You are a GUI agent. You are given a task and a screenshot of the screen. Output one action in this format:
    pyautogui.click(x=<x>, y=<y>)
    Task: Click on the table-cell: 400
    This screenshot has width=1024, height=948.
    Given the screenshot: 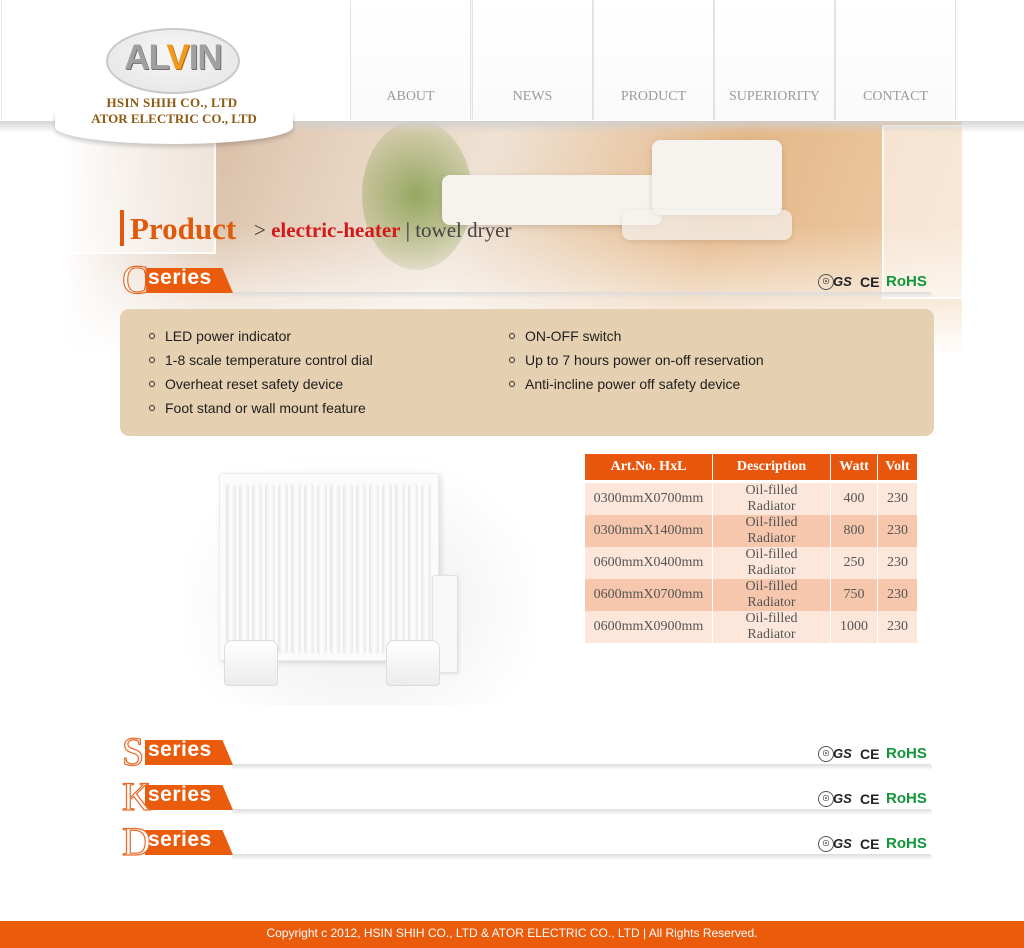 What is the action you would take?
    pyautogui.click(x=854, y=499)
    